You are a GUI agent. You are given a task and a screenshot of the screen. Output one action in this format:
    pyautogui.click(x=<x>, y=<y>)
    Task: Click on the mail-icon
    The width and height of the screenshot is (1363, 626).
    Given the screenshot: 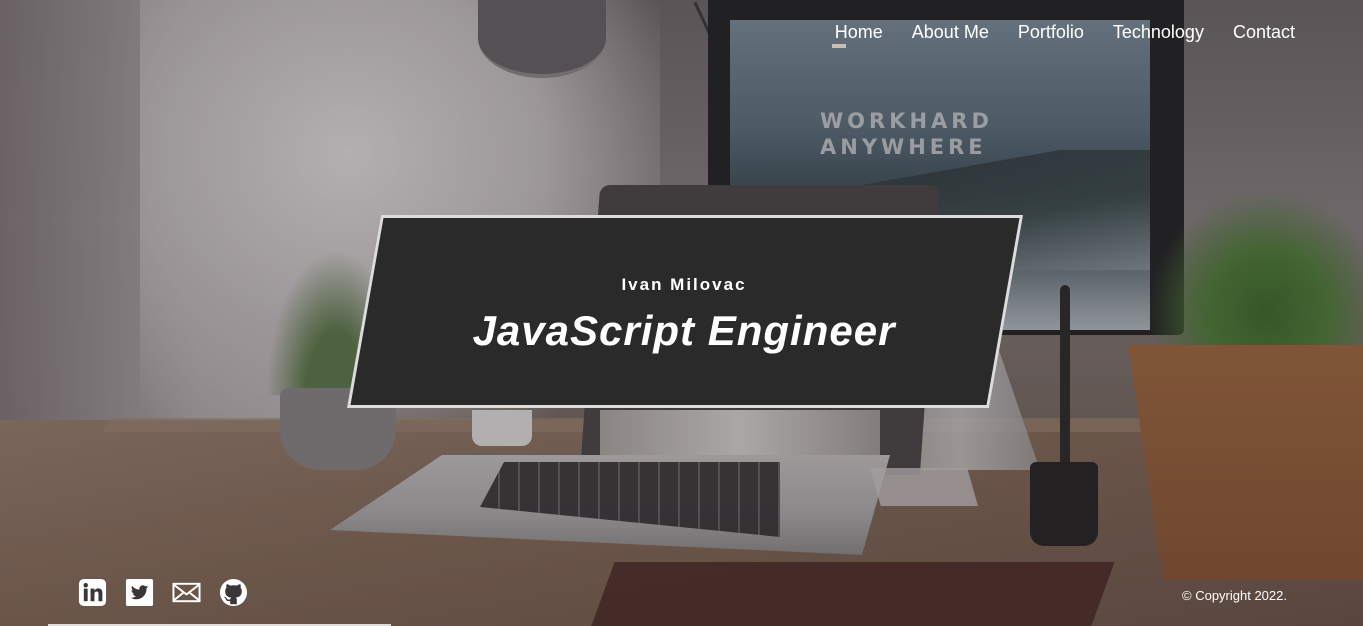 What is the action you would take?
    pyautogui.click(x=186, y=592)
    